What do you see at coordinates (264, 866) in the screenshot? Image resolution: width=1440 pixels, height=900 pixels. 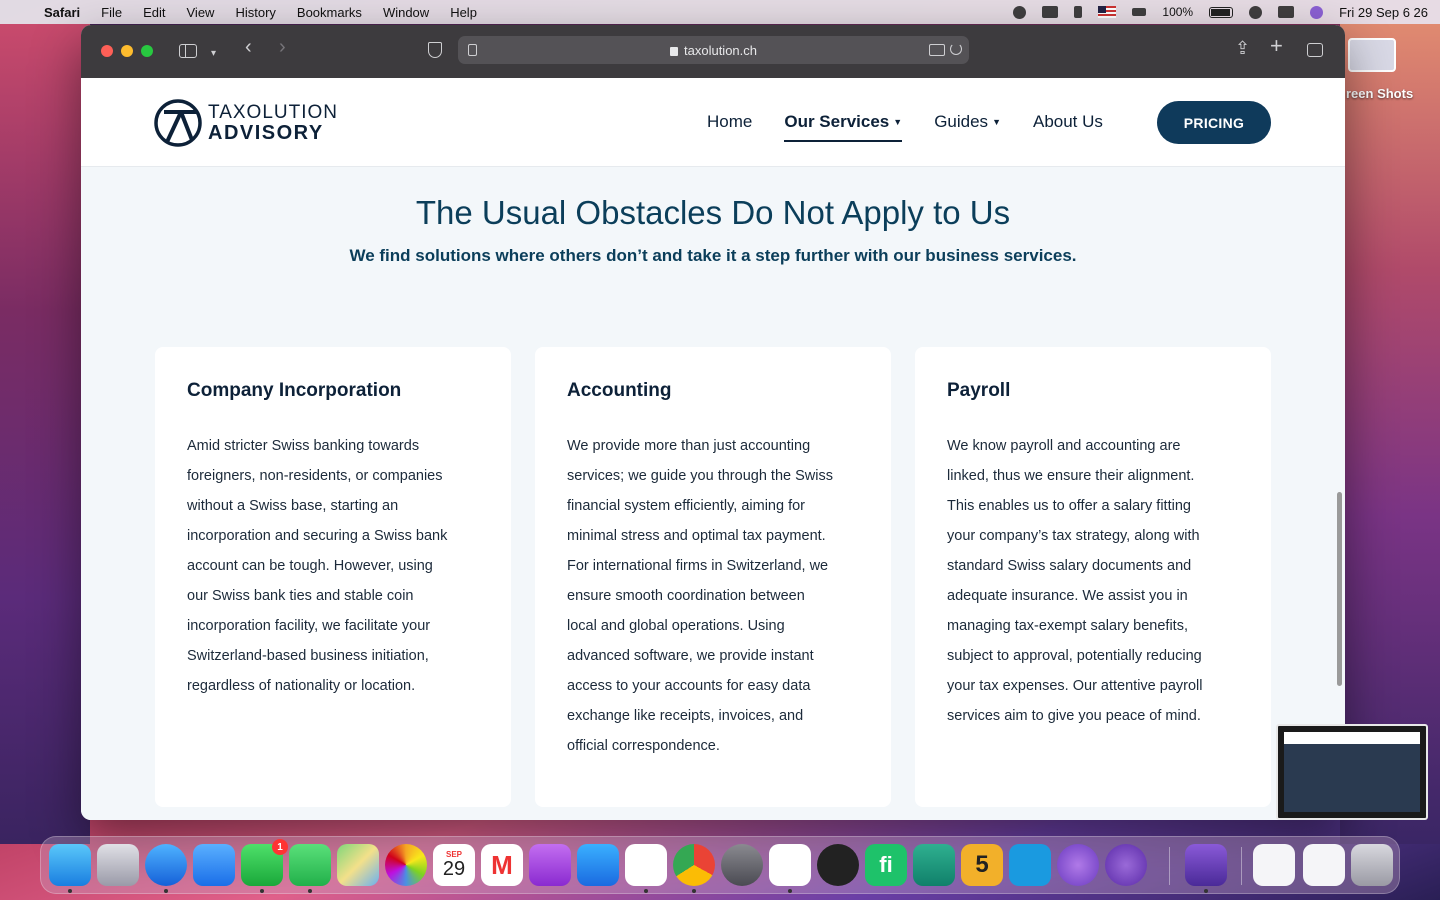 I see `facetime-icon: 1` at bounding box center [264, 866].